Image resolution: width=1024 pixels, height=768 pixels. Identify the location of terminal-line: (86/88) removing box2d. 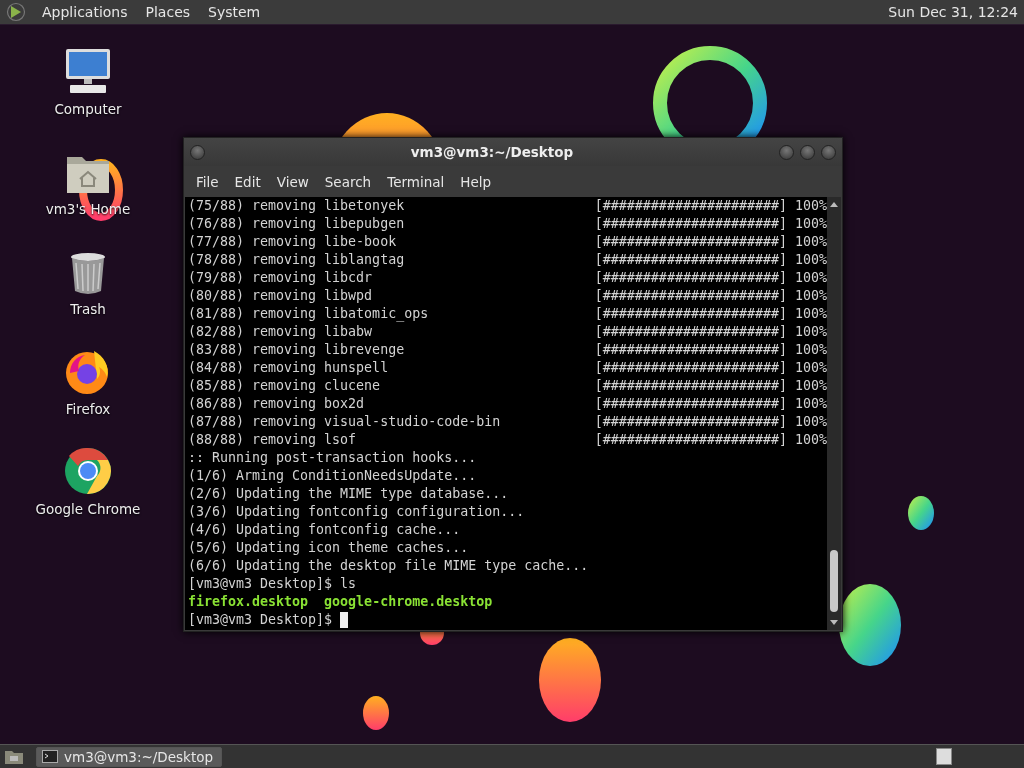
(277, 404).